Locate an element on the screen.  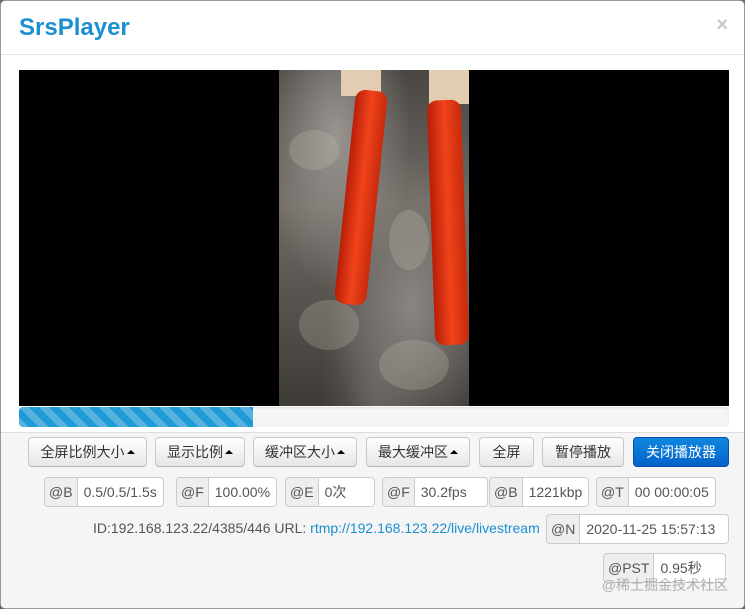
stat-fps: @F 30.2fps is located at coordinates (435, 492).